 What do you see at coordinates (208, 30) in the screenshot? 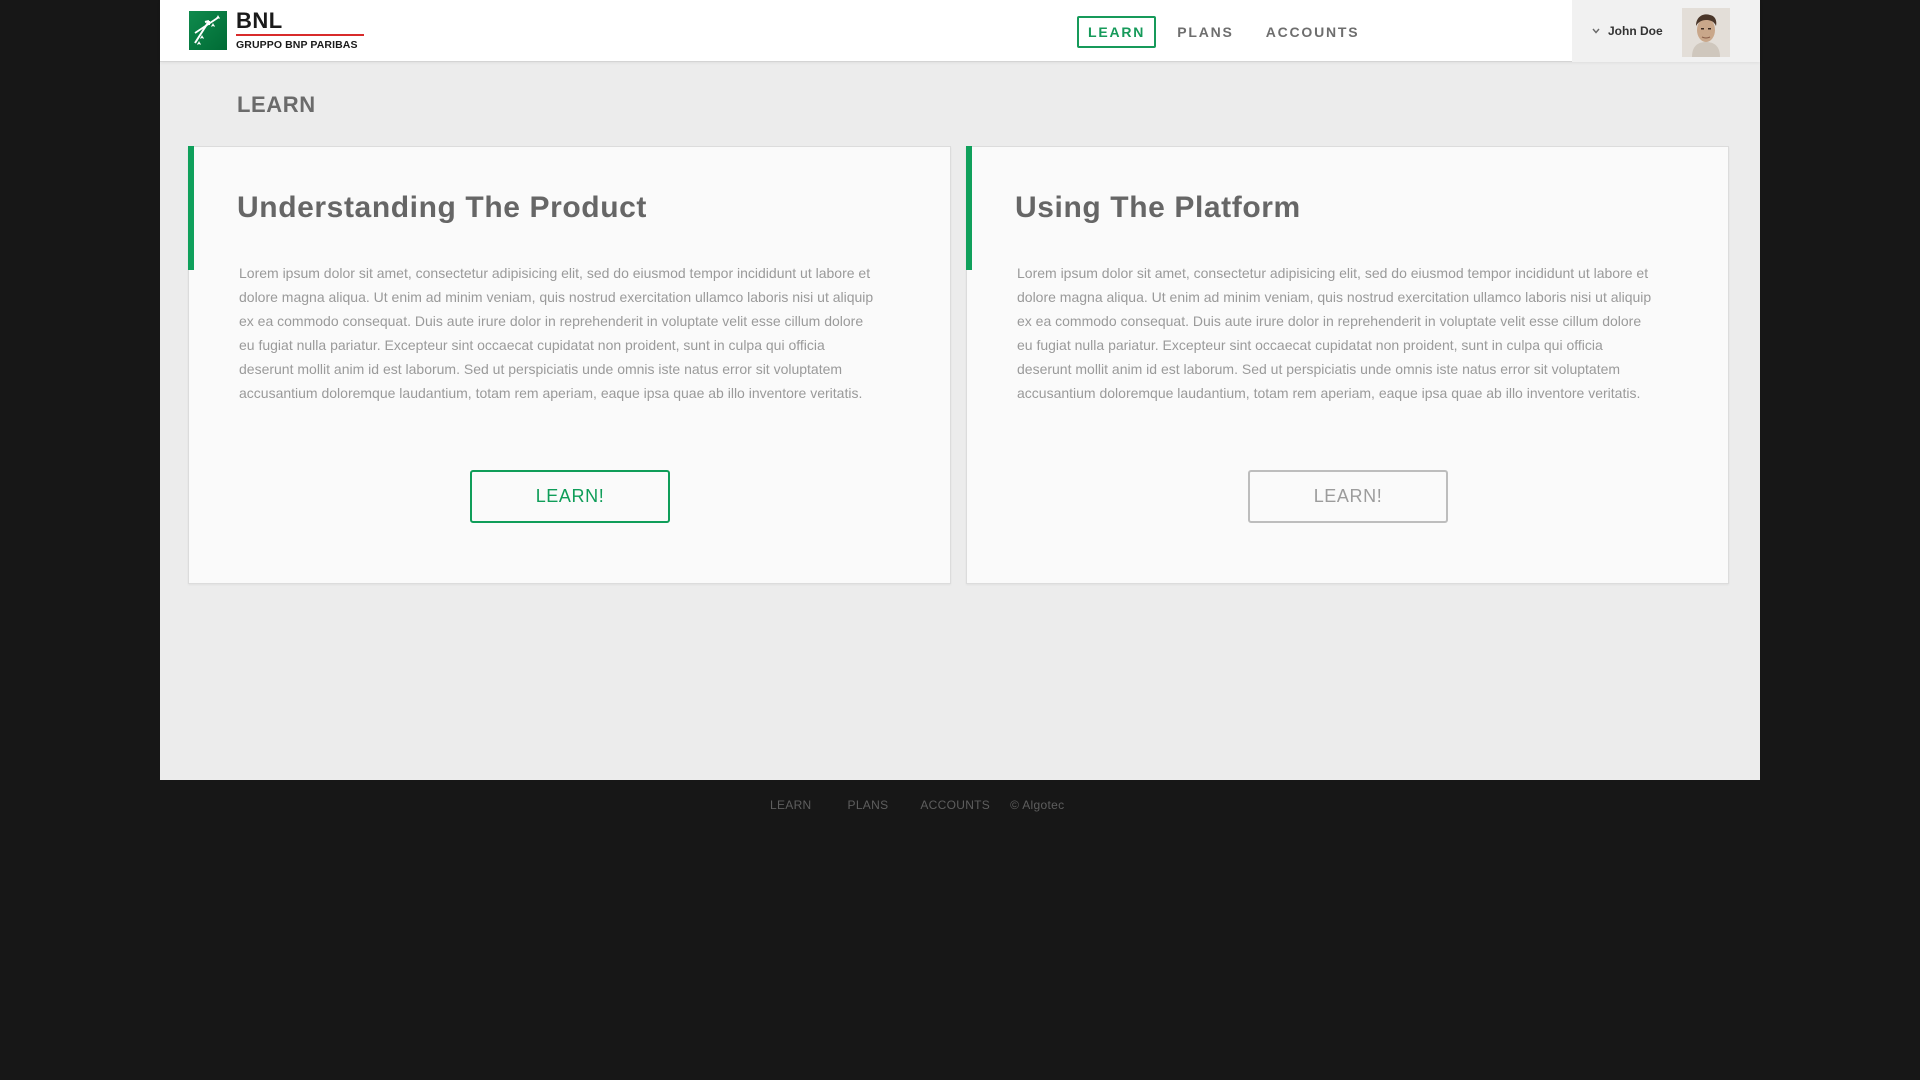
I see `bnp-stars-logo-icon` at bounding box center [208, 30].